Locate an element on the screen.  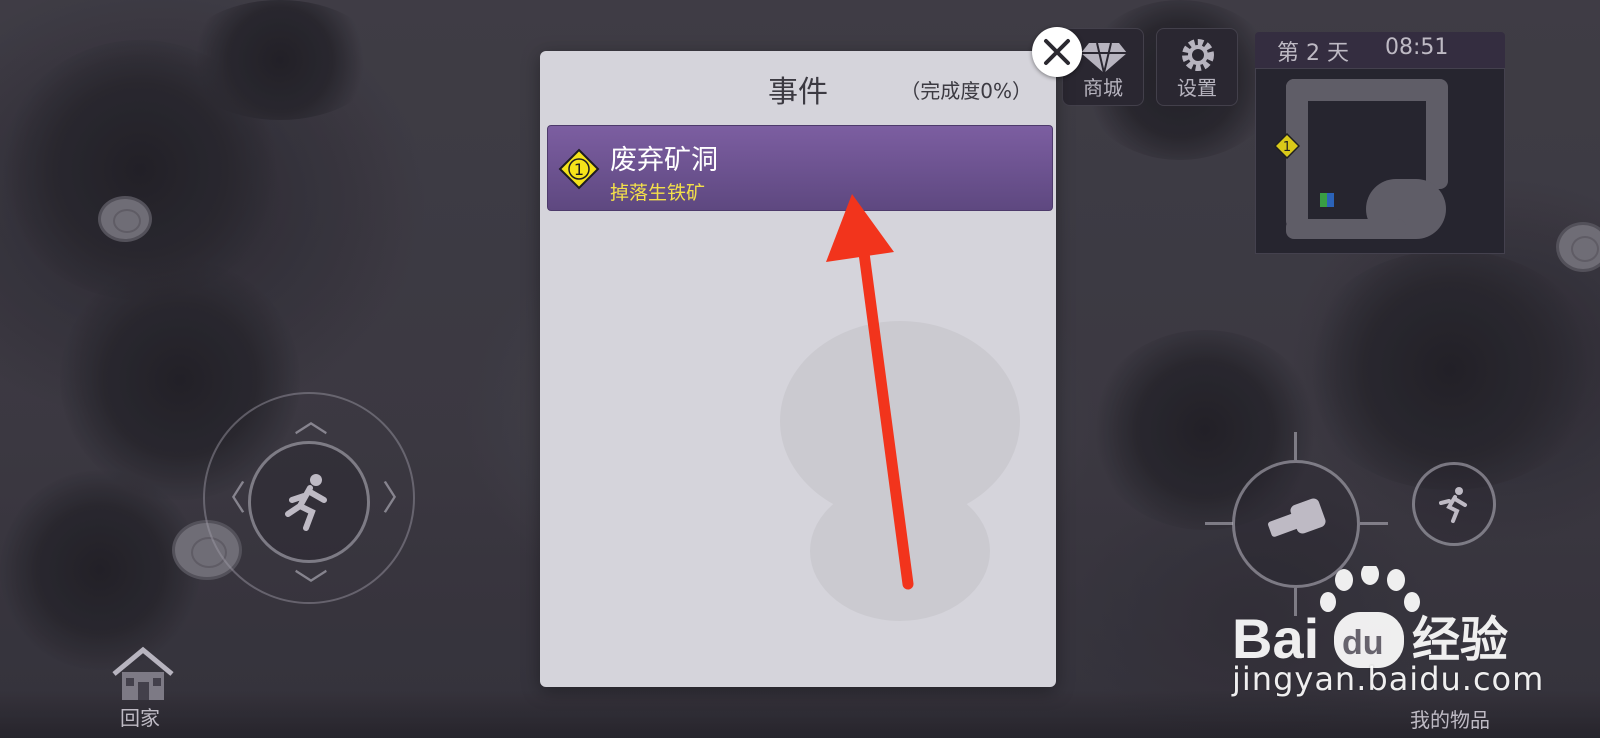
event-name: 废弃矿洞 is located at coordinates (664, 160).